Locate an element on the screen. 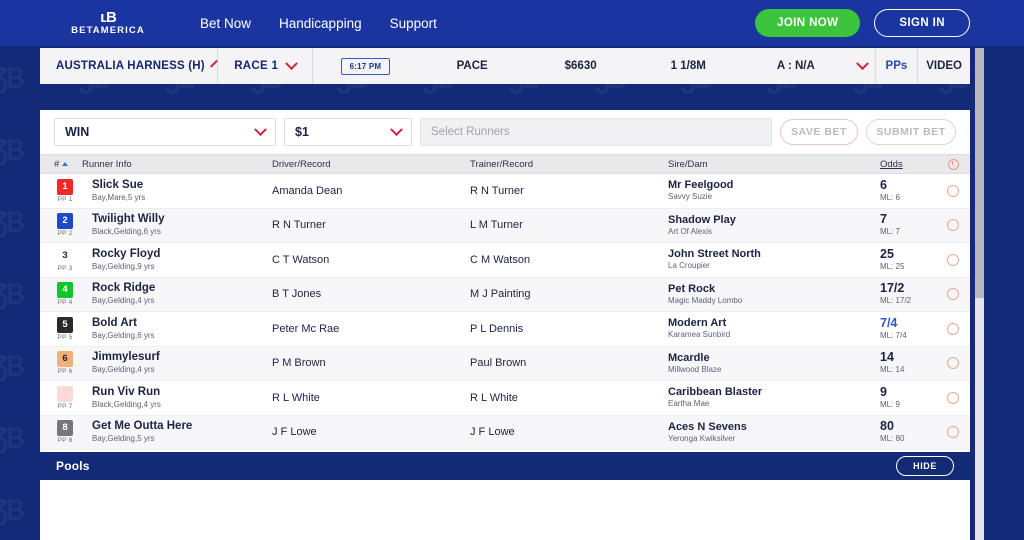 The height and width of the screenshot is (540, 1024). driver-name: B T Jones is located at coordinates (297, 294).